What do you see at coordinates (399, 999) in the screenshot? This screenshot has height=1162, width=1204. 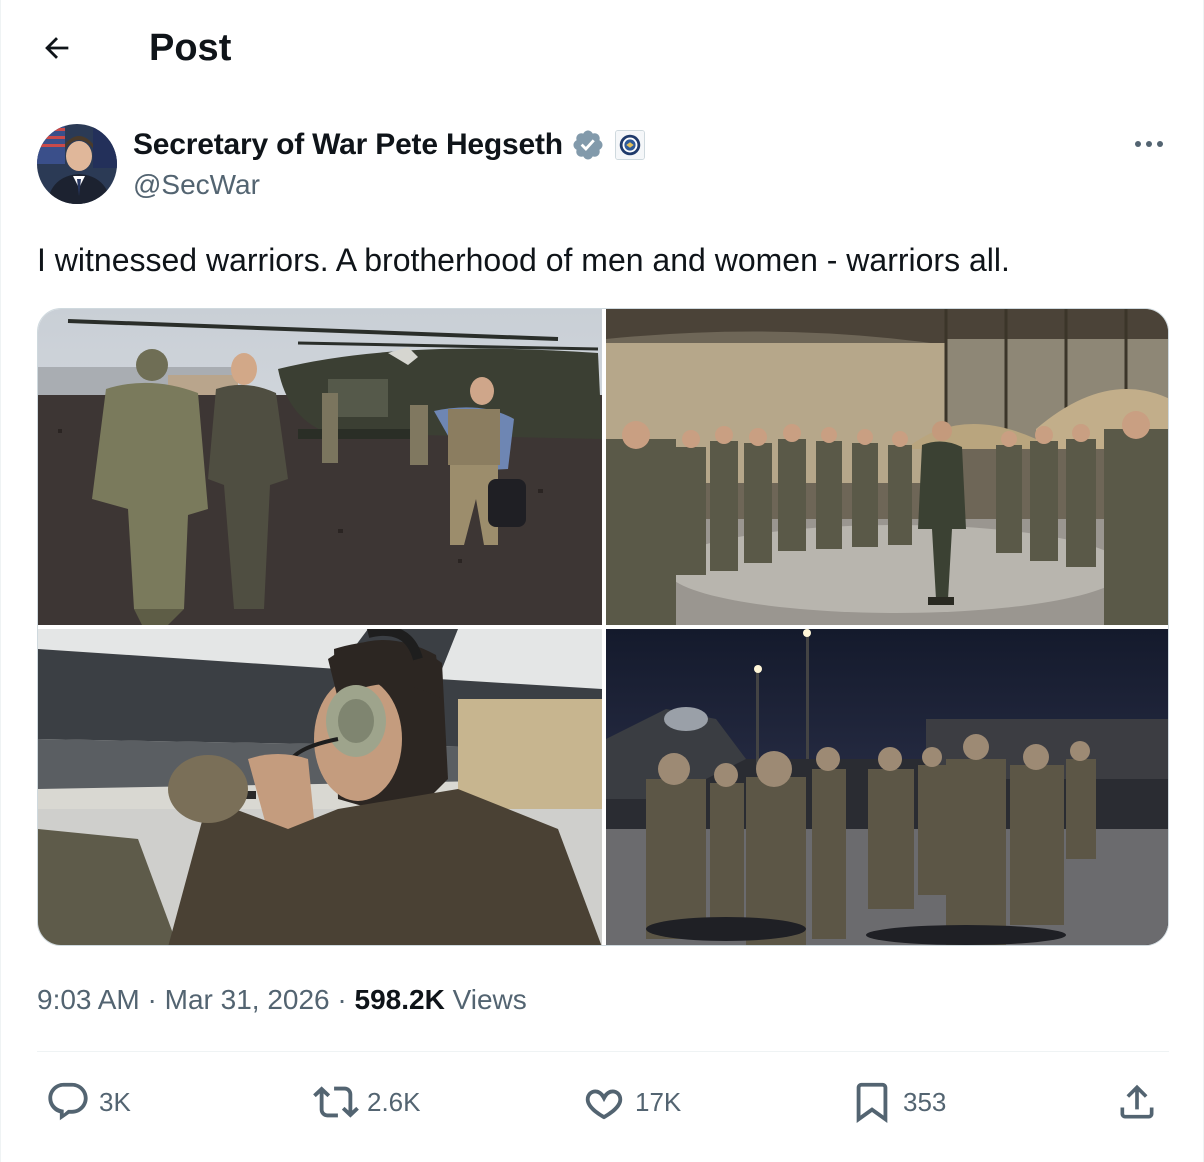 I see `views-count: 598.2K` at bounding box center [399, 999].